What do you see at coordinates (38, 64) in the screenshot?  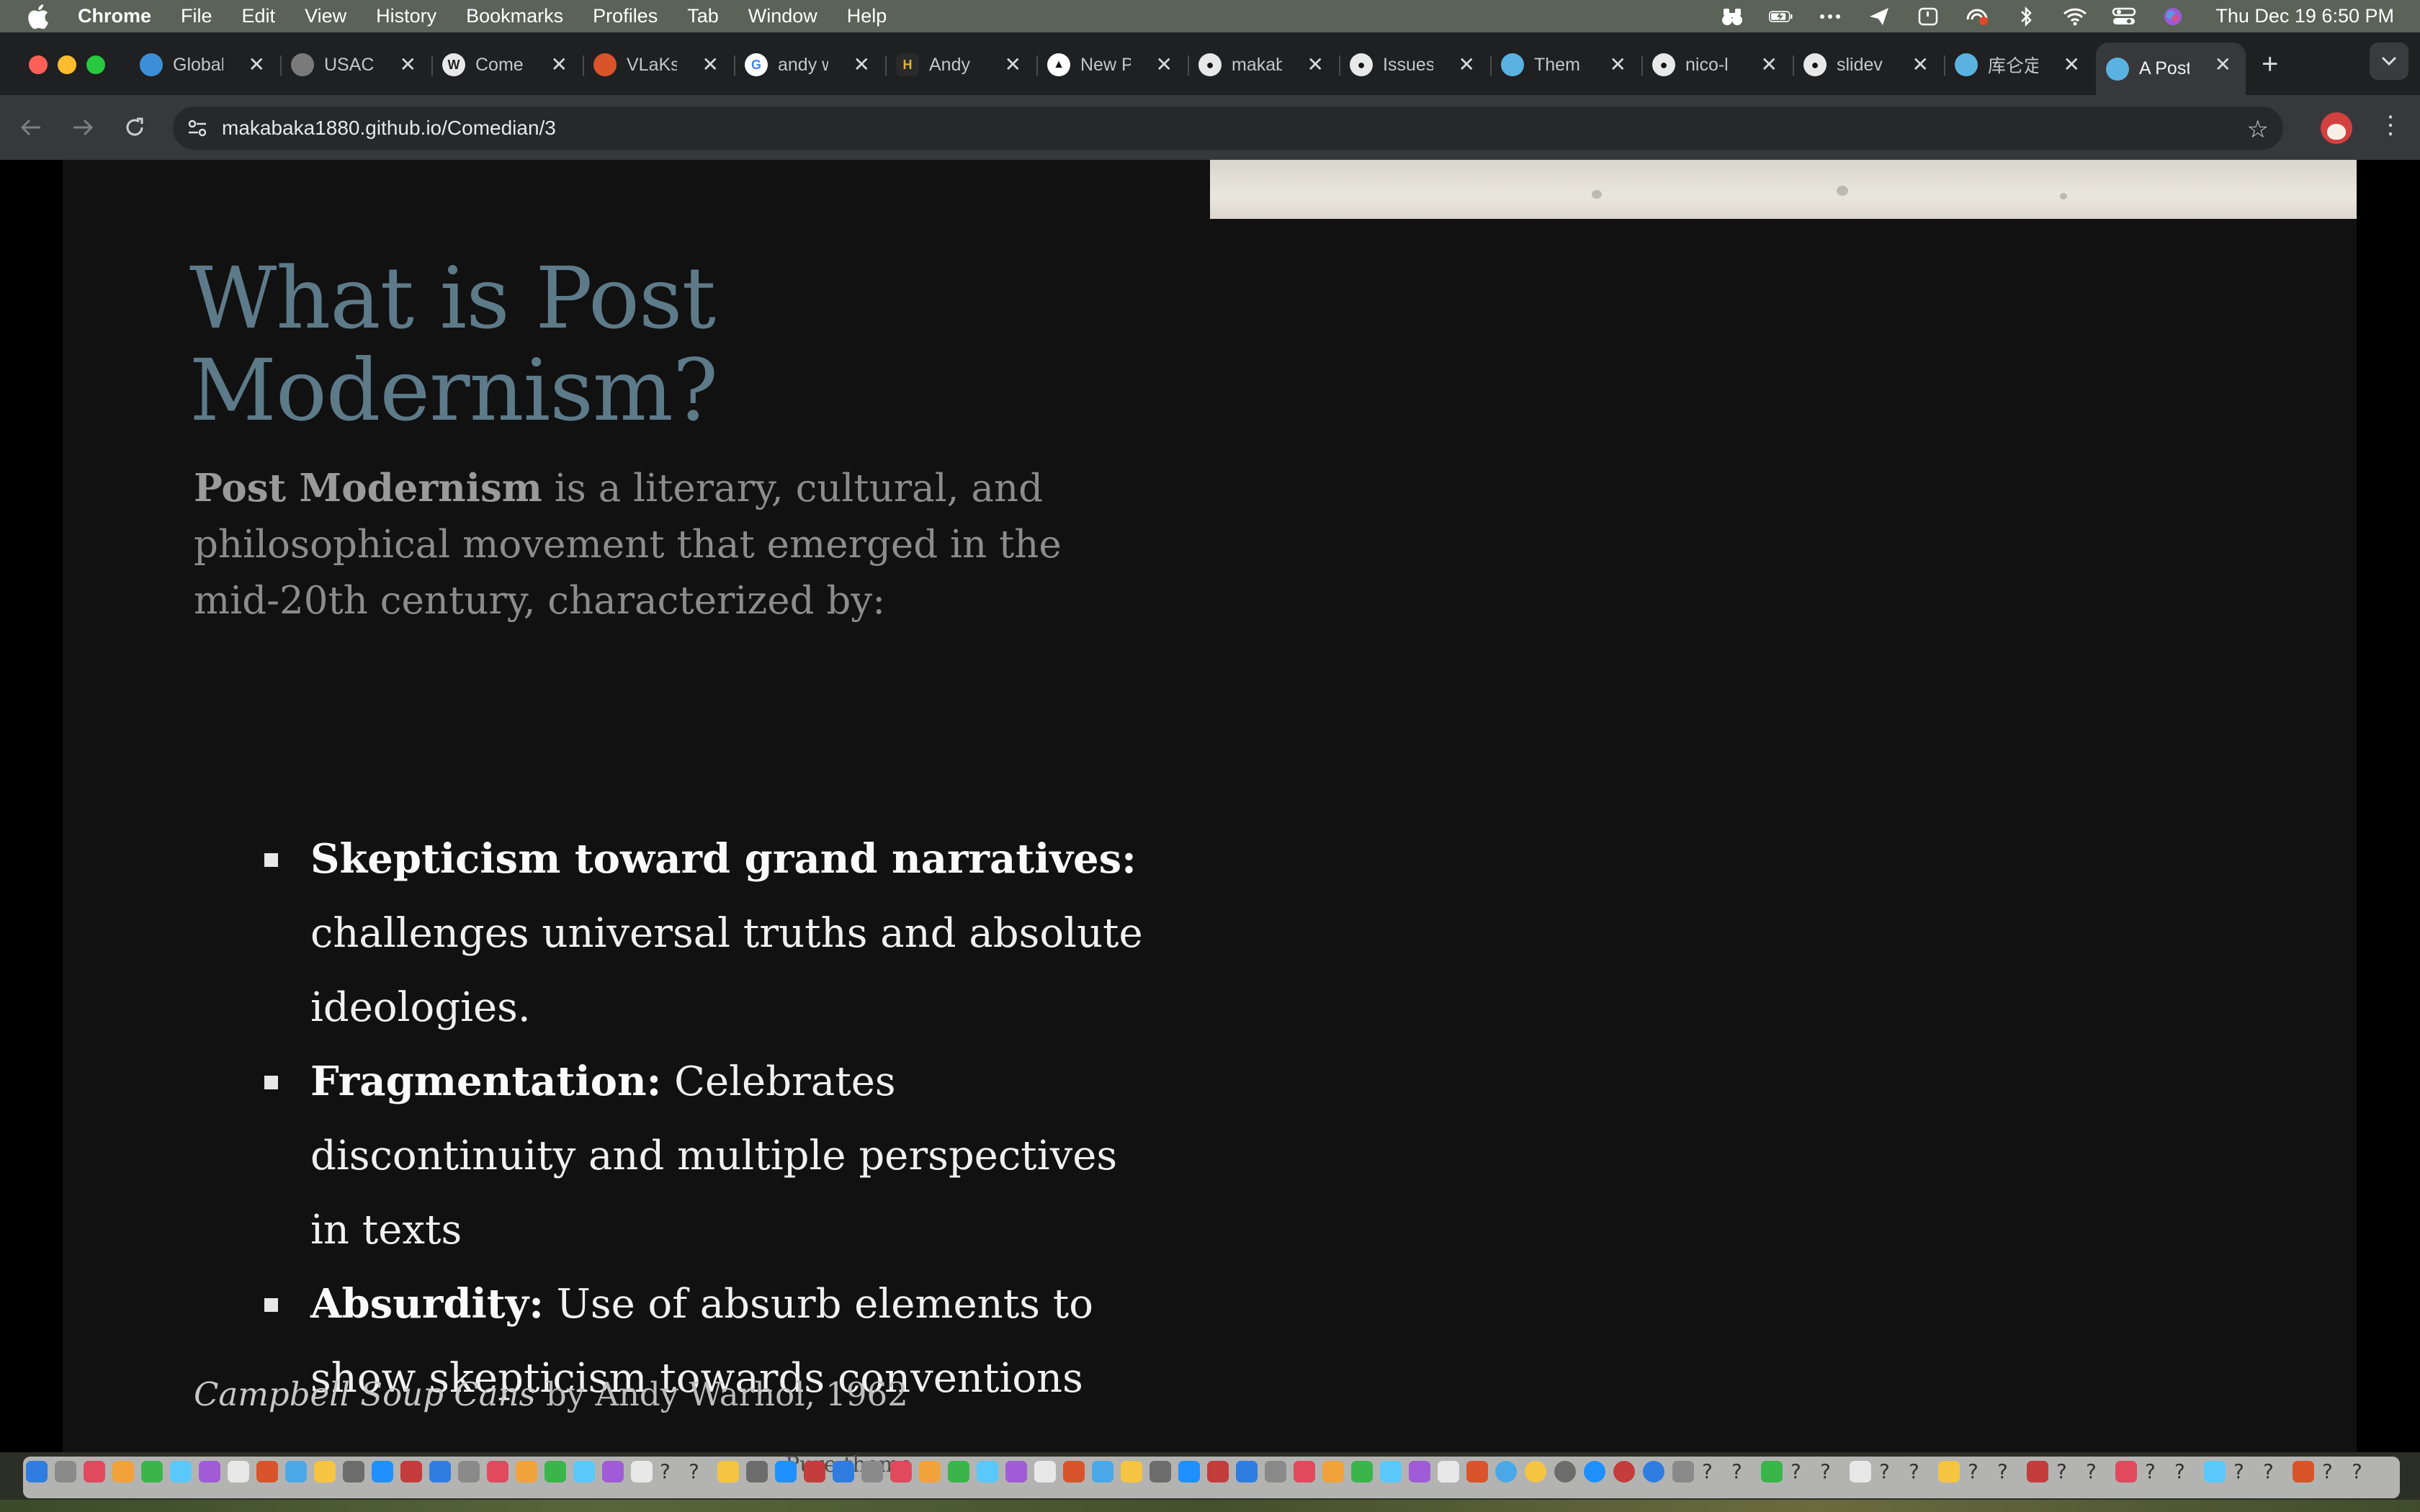 I see `close-window-button` at bounding box center [38, 64].